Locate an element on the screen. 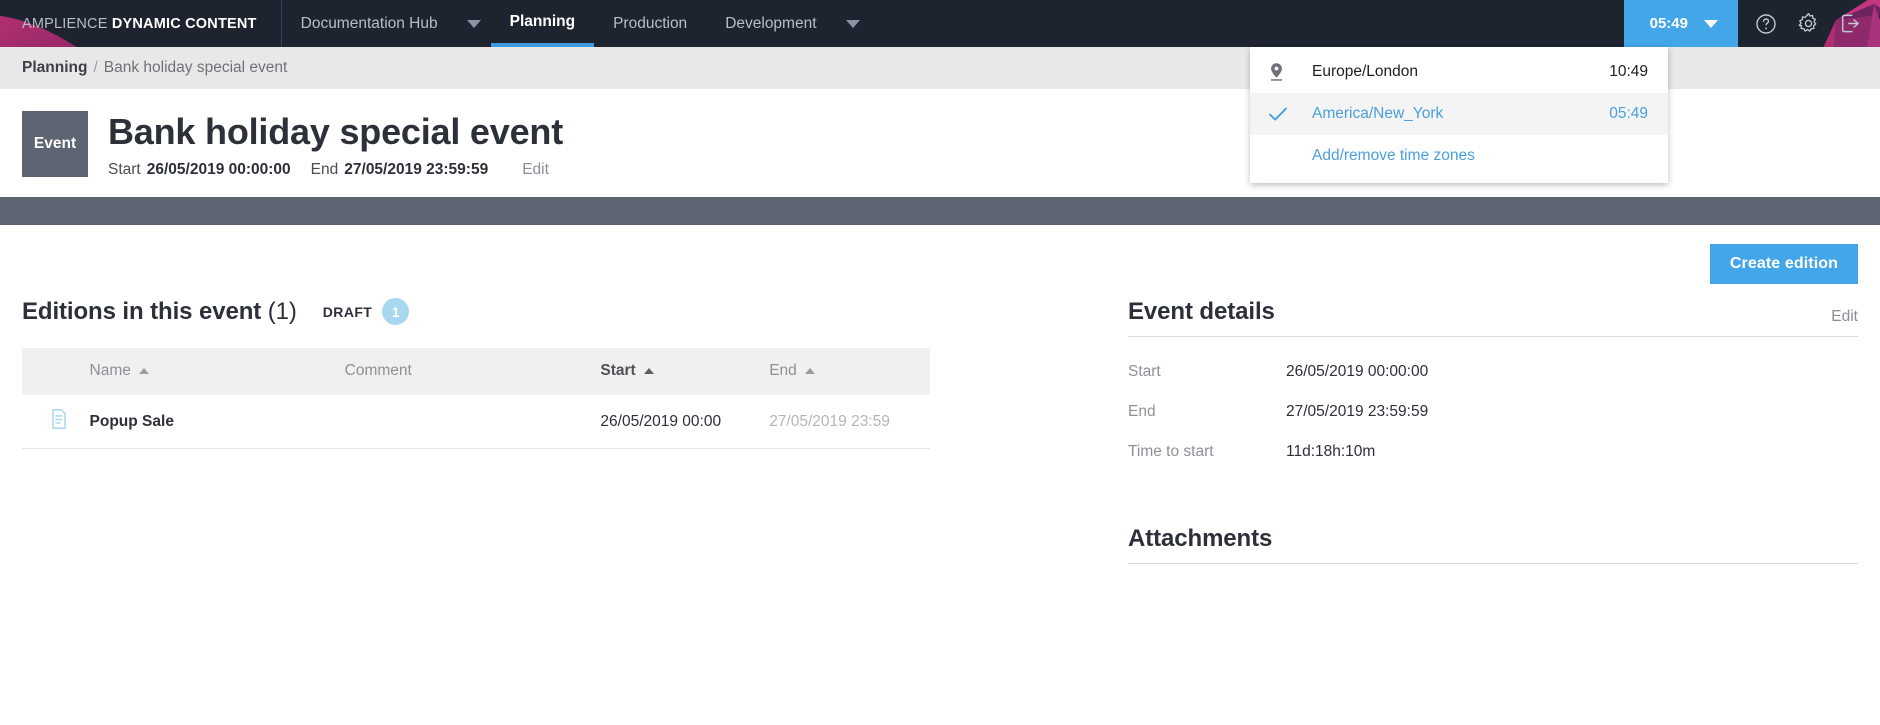 The height and width of the screenshot is (725, 1880). draft-status-label: DRAFT is located at coordinates (347, 311).